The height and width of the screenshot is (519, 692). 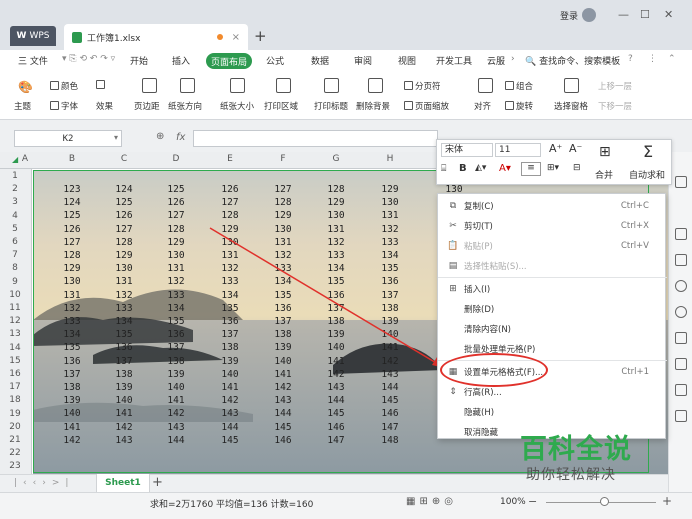 I want to click on page-break-button: 分页符, so click(x=422, y=86).